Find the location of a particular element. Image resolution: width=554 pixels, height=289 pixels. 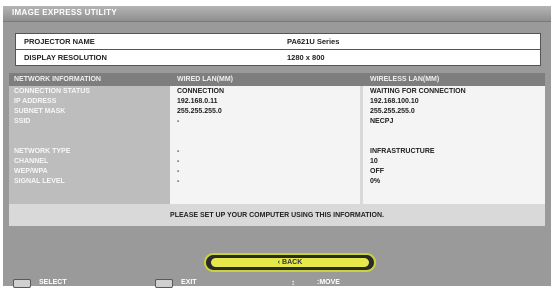

row-label: IP ADDRESS is located at coordinates (35, 101).